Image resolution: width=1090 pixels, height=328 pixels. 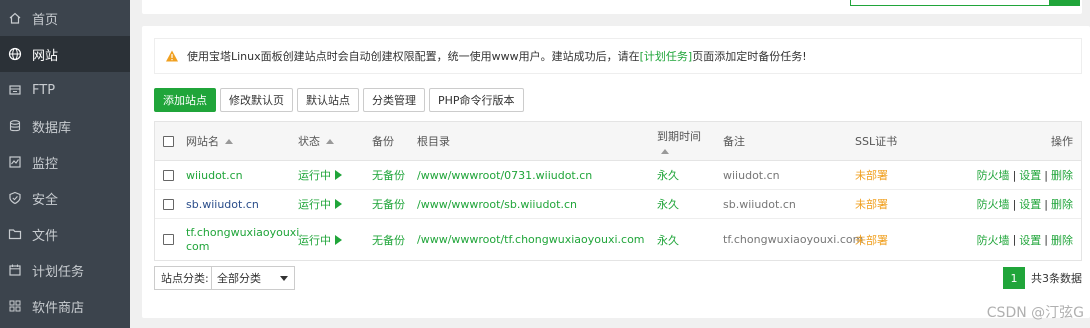 What do you see at coordinates (65, 90) in the screenshot?
I see `sidebar-item-ftp: FTP` at bounding box center [65, 90].